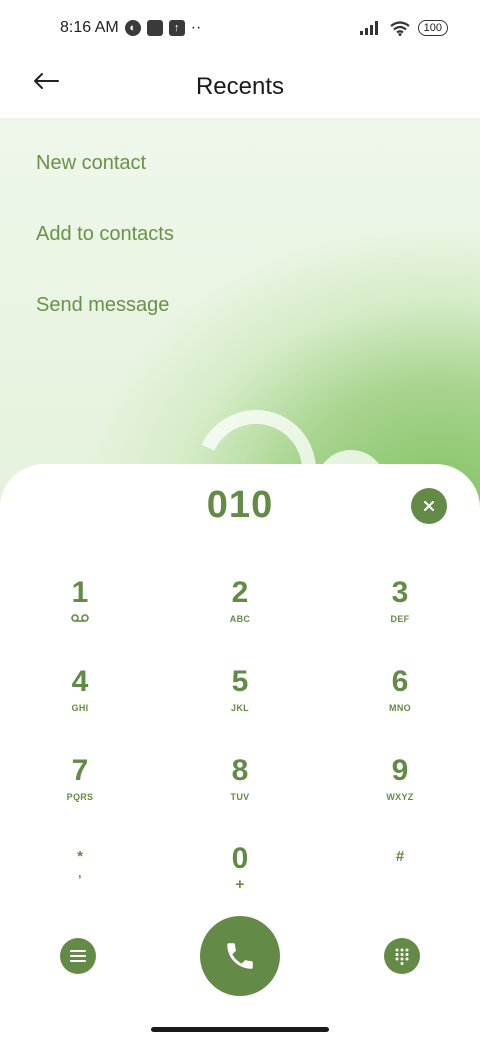 The width and height of the screenshot is (480, 1040). I want to click on voicemail-icon, so click(80, 618).